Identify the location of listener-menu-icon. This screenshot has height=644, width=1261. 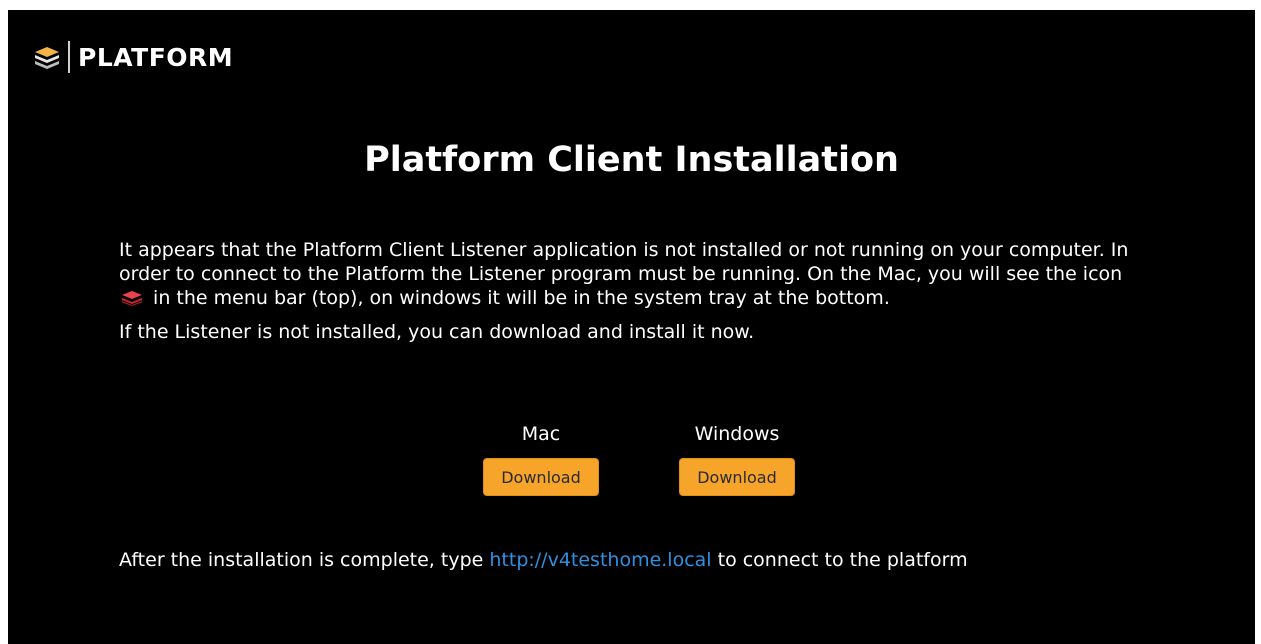
(132, 298).